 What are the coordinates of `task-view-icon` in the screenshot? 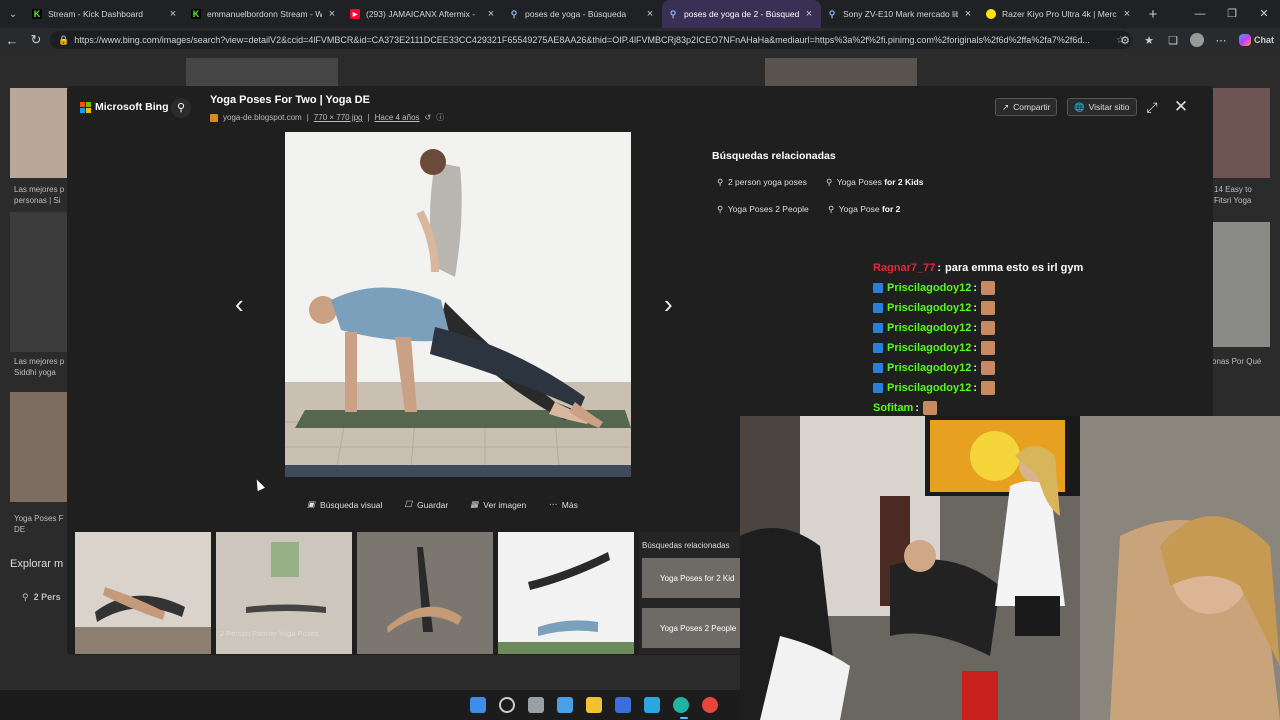 It's located at (536, 705).